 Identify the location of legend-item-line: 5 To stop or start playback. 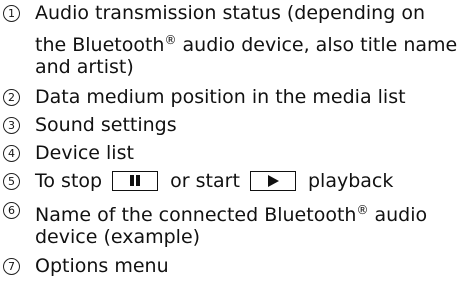
(231, 181).